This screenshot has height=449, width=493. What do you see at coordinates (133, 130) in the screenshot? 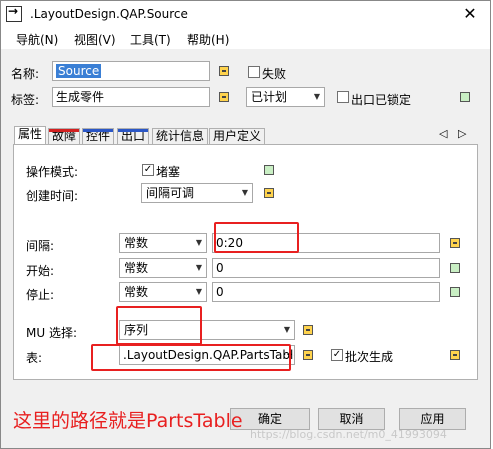
I see `tab-exit-color-bar` at bounding box center [133, 130].